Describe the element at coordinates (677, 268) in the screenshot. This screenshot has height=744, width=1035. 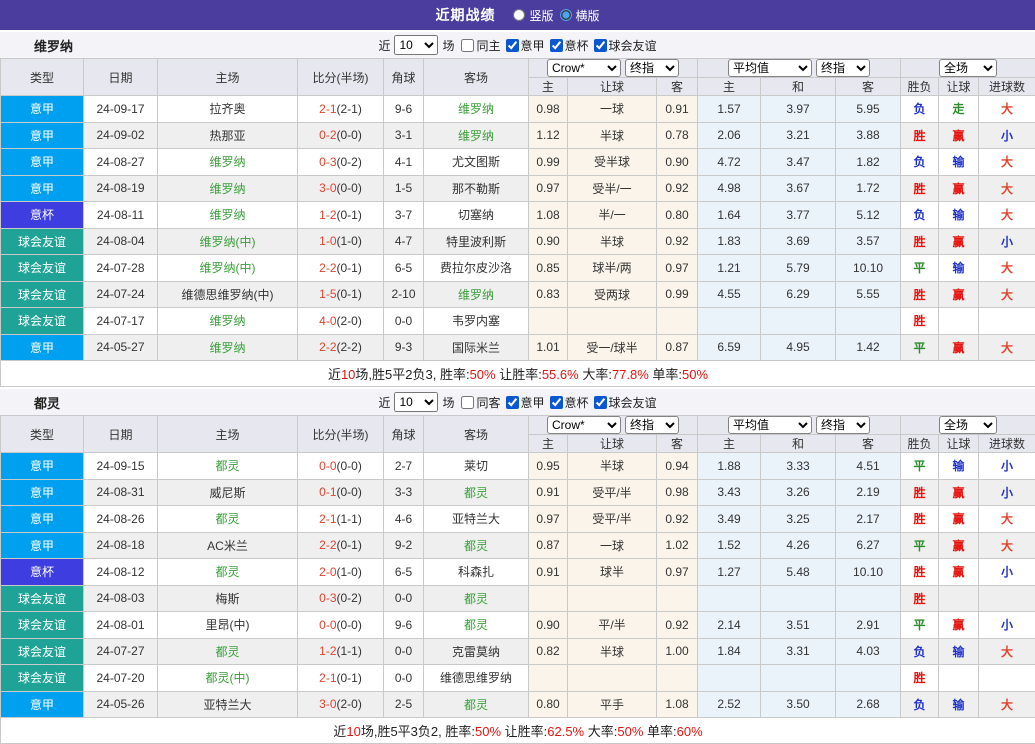
I see `odds-away-value: 0.97` at that location.